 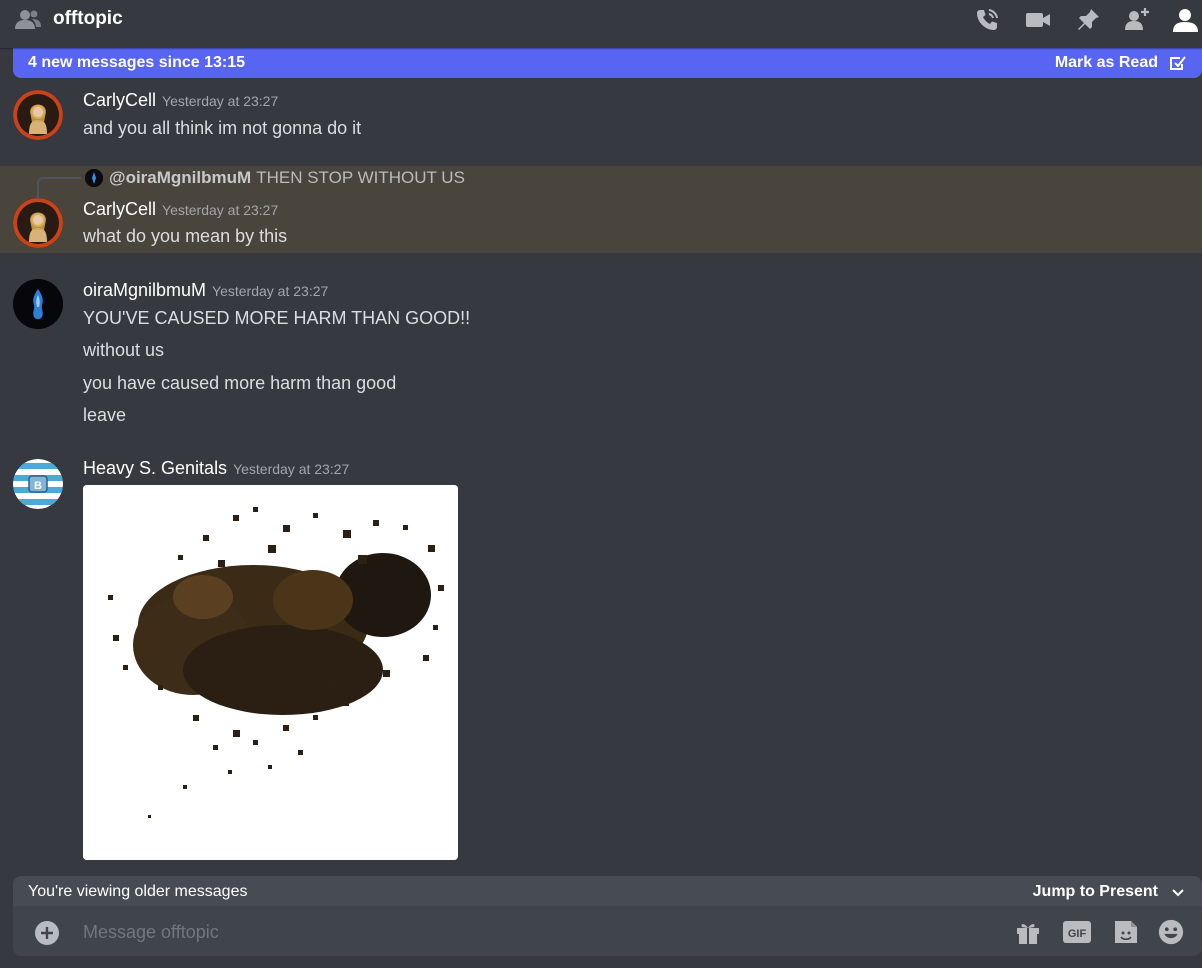 I want to click on emoji-icon, so click(x=1171, y=932).